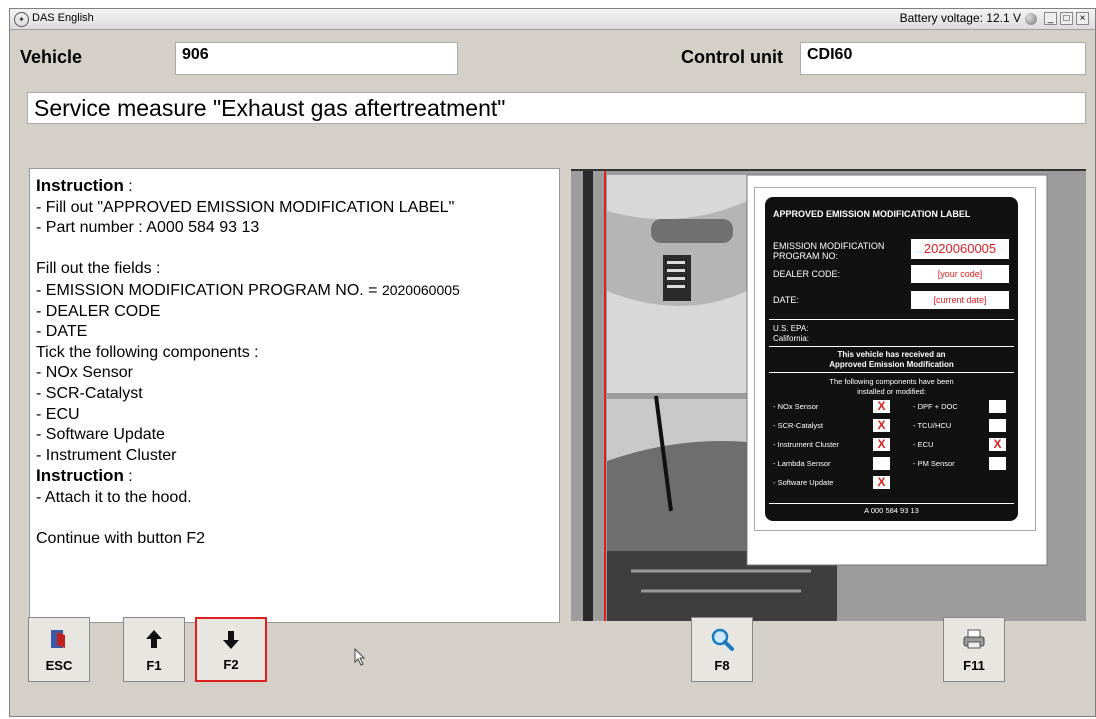 The width and height of the screenshot is (1096, 719). What do you see at coordinates (154, 665) in the screenshot?
I see `f1-label: F1` at bounding box center [154, 665].